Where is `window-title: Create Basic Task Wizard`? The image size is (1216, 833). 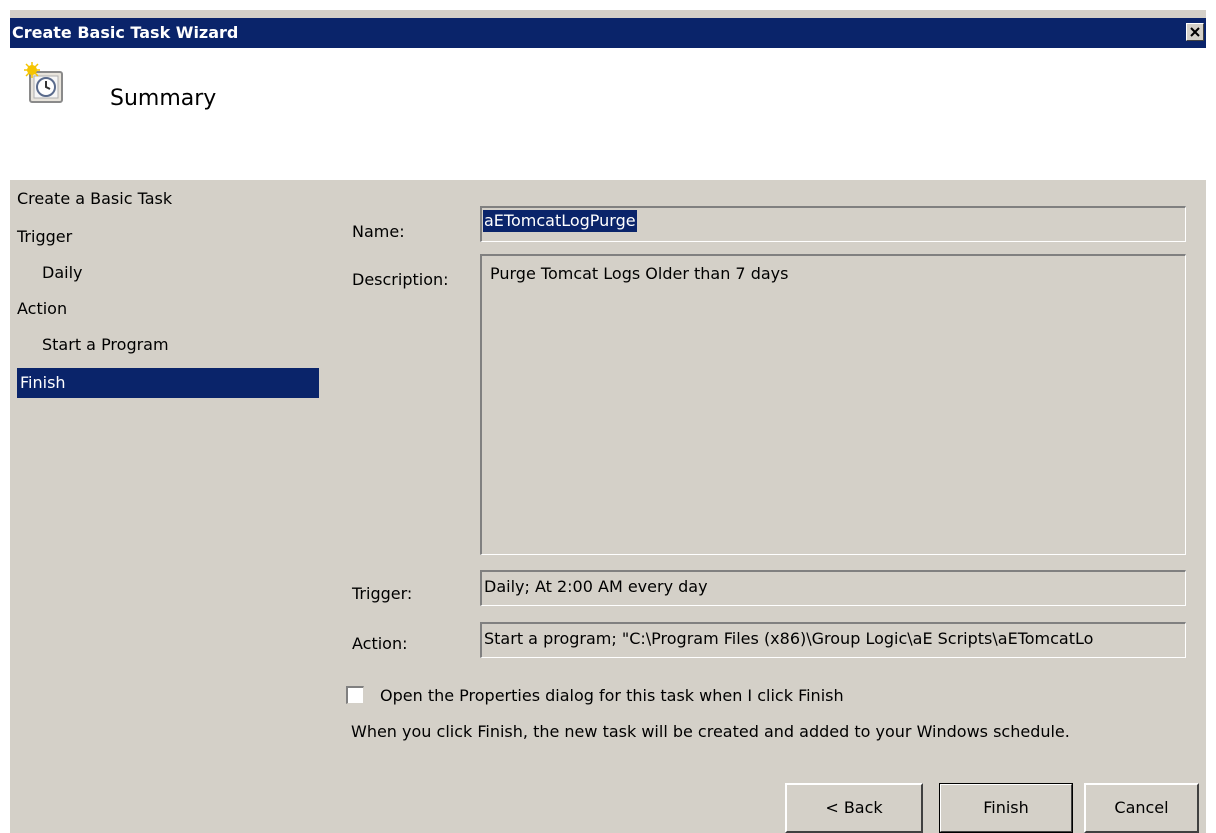 window-title: Create Basic Task Wizard is located at coordinates (125, 32).